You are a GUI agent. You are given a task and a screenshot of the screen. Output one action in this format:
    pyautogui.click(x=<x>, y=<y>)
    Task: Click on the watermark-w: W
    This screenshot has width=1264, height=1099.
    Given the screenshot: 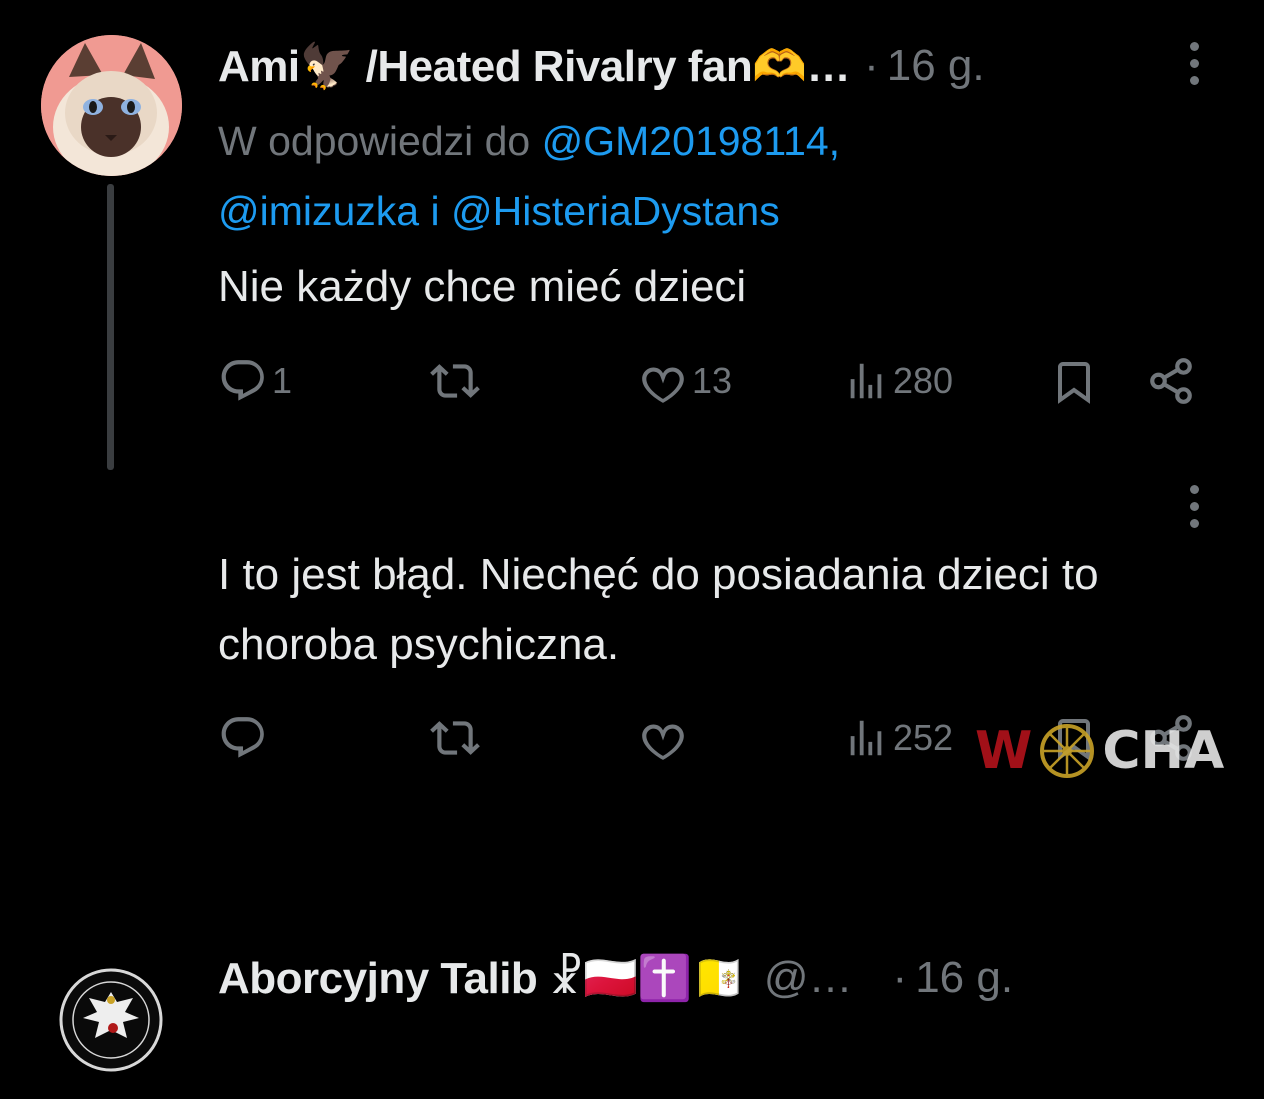 What is the action you would take?
    pyautogui.click(x=1004, y=751)
    